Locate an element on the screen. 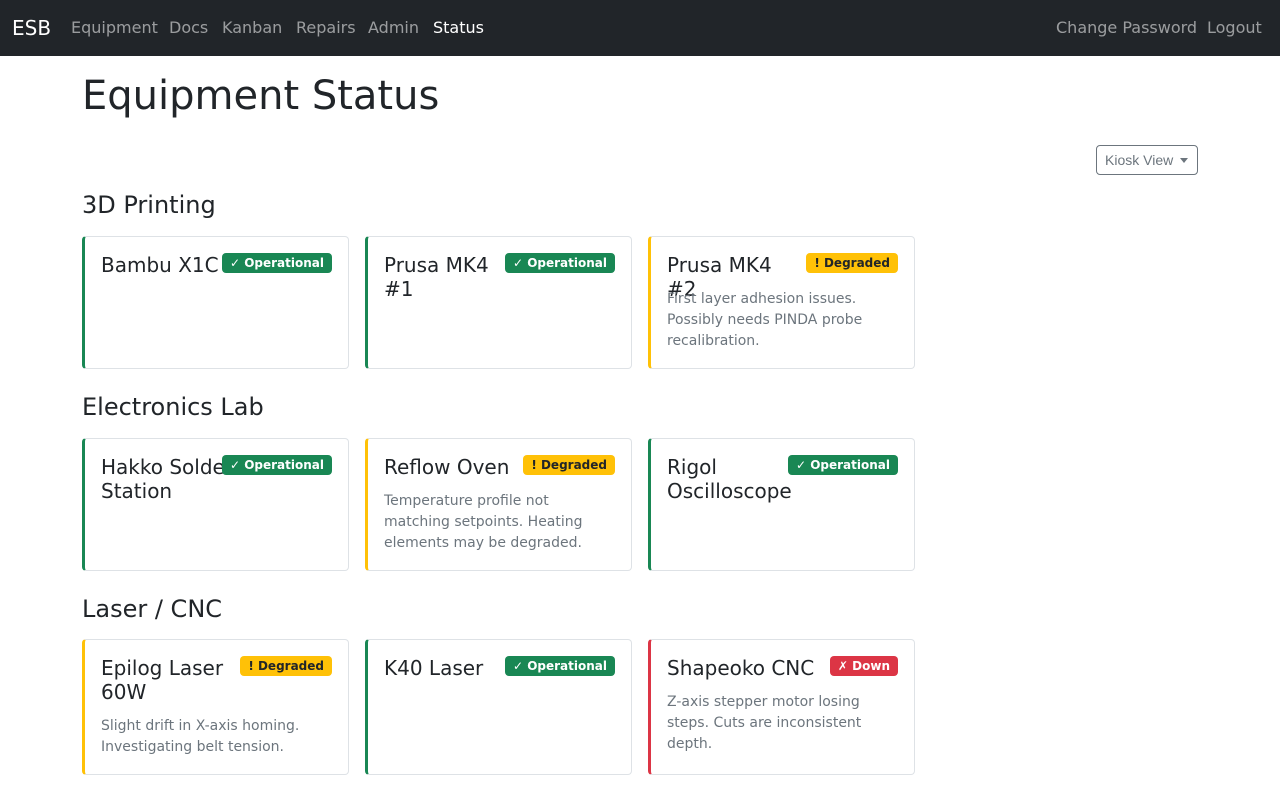 This screenshot has height=800, width=1280. section-title-3d-printing: 3D Printing is located at coordinates (149, 205).